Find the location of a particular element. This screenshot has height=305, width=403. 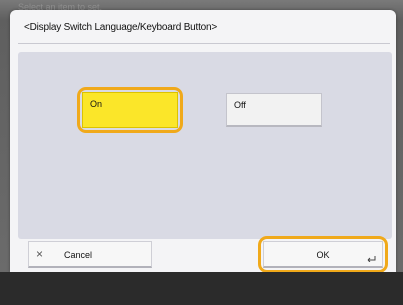

ok-button: OK is located at coordinates (323, 254).